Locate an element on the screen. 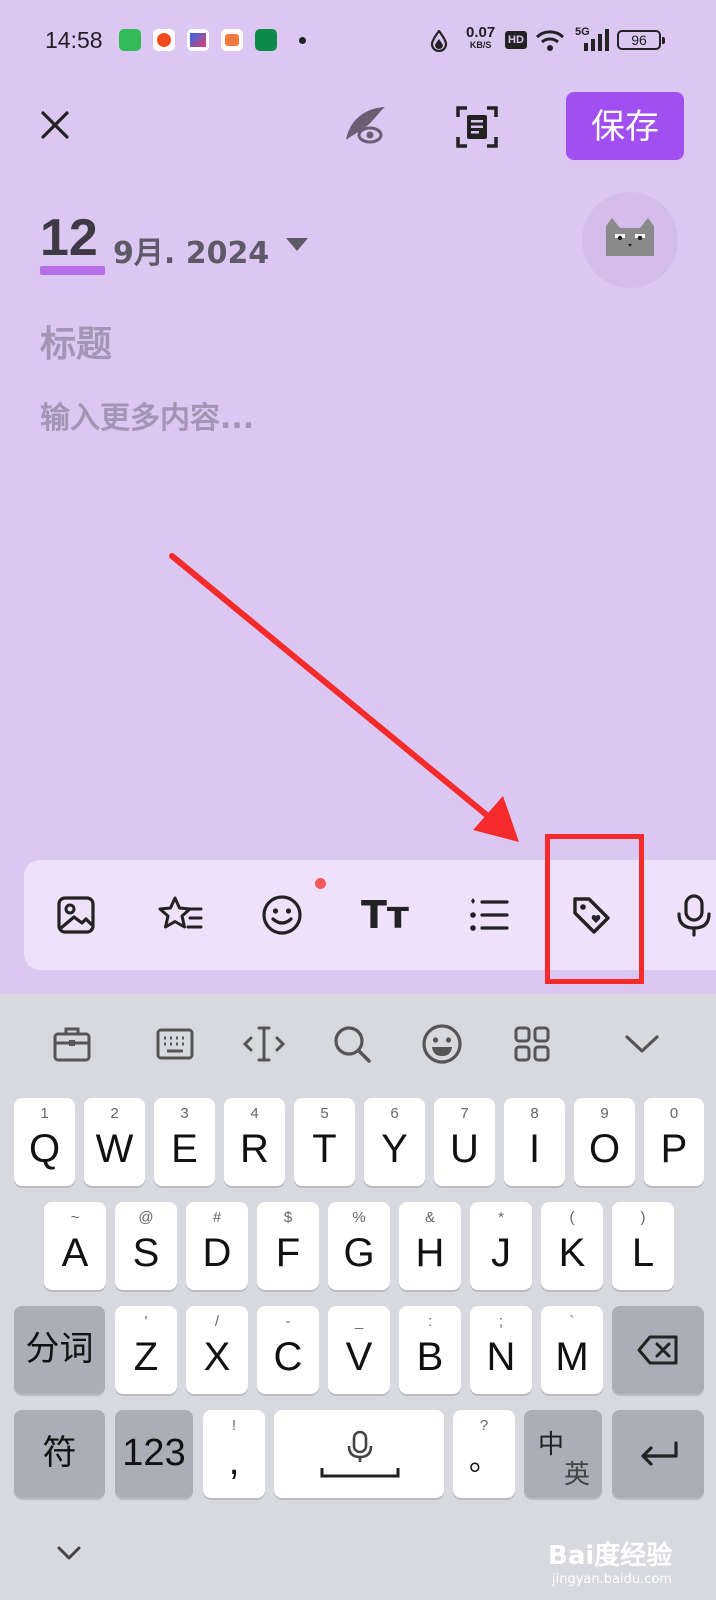 Image resolution: width=716 pixels, height=1600 pixels. microphone-icon is located at coordinates (694, 915).